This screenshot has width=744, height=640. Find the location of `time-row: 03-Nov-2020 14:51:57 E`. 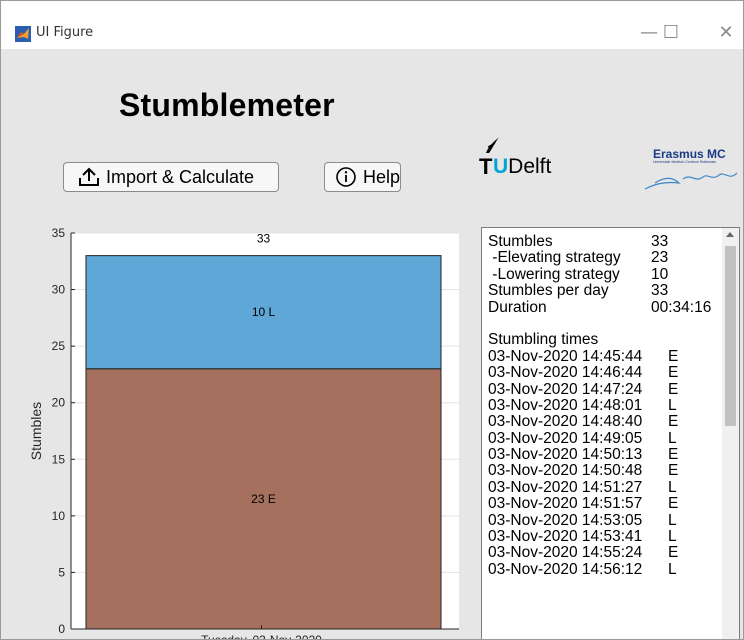

time-row: 03-Nov-2020 14:51:57 E is located at coordinates (603, 504).